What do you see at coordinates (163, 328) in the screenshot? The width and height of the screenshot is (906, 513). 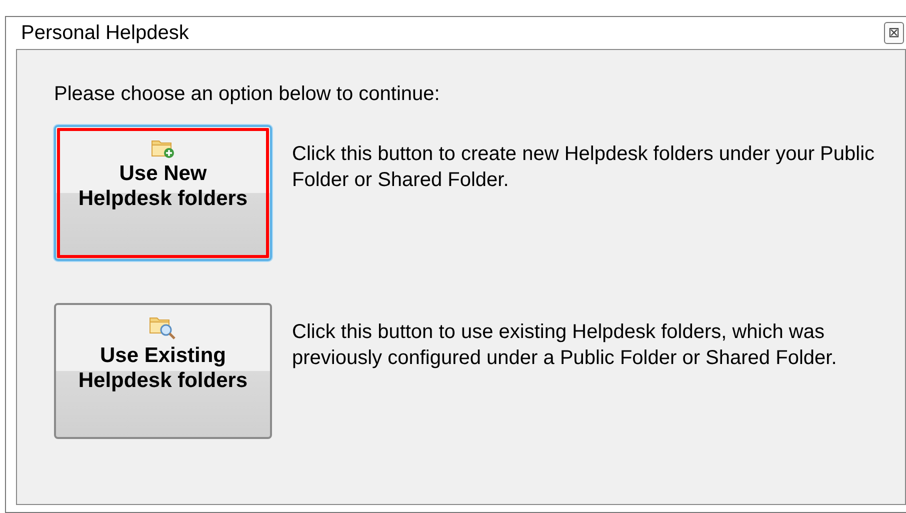 I see `folder-search-icon` at bounding box center [163, 328].